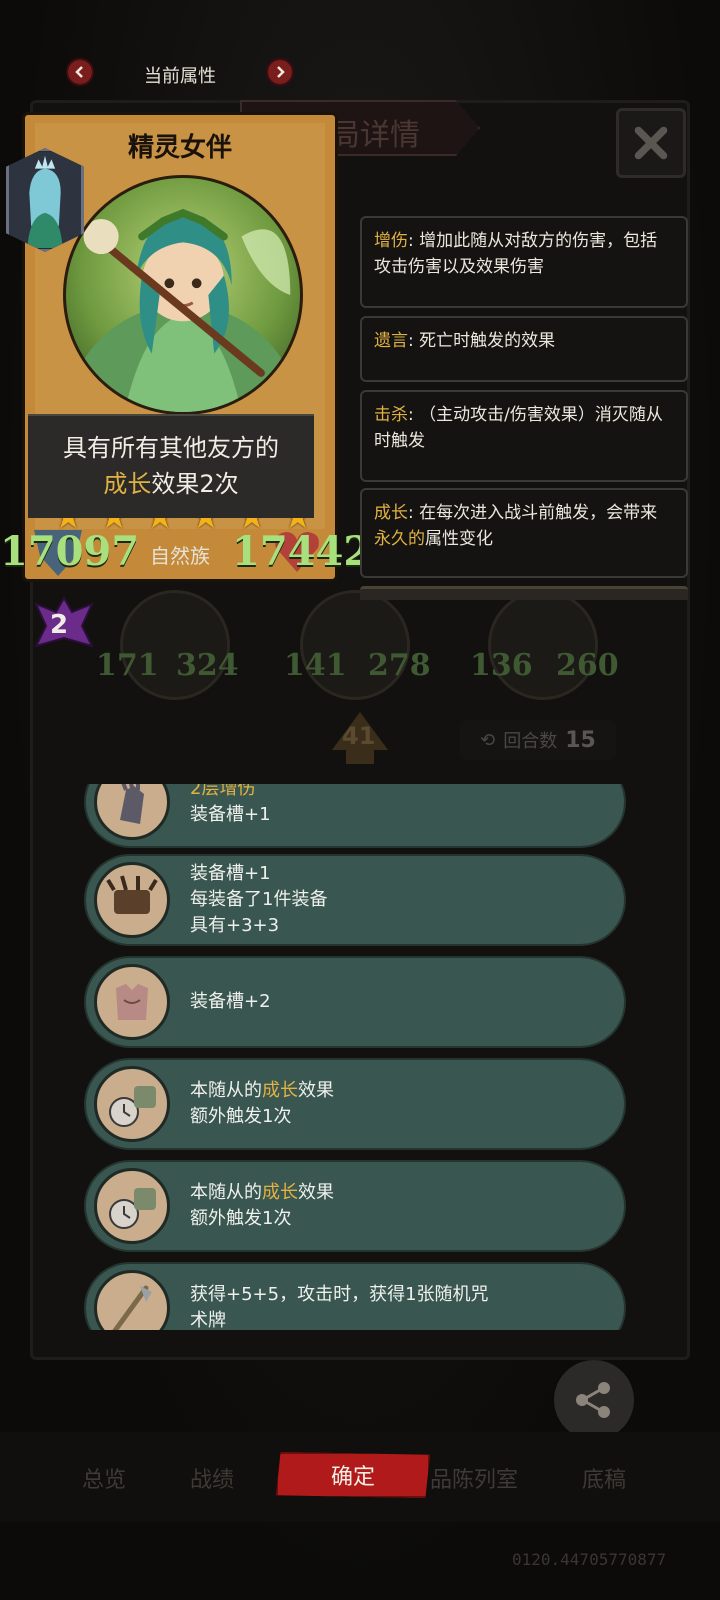 Image resolution: width=720 pixels, height=1600 pixels. Describe the element at coordinates (230, 1001) in the screenshot. I see `ability-line: 装备槽+2` at that location.